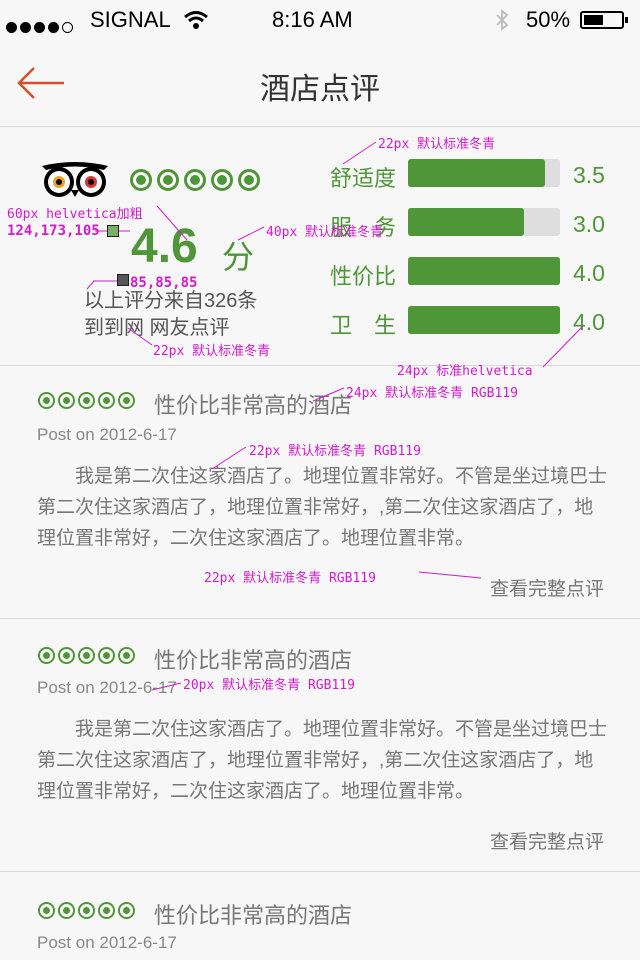 The width and height of the screenshot is (640, 960). I want to click on status-bar: SIGNAL 8:16 AM 50%, so click(320, 20).